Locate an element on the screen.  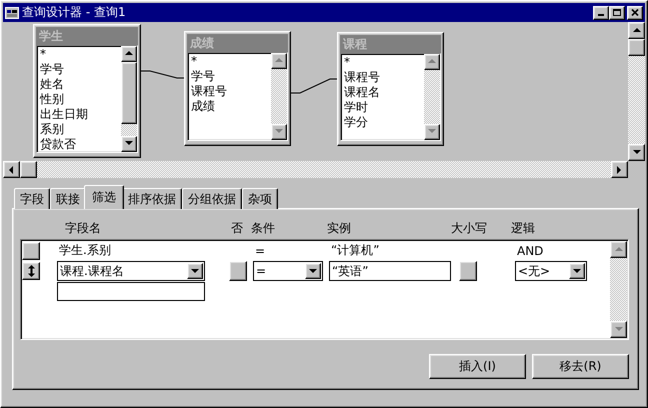
tab: 字段 is located at coordinates (32, 198).